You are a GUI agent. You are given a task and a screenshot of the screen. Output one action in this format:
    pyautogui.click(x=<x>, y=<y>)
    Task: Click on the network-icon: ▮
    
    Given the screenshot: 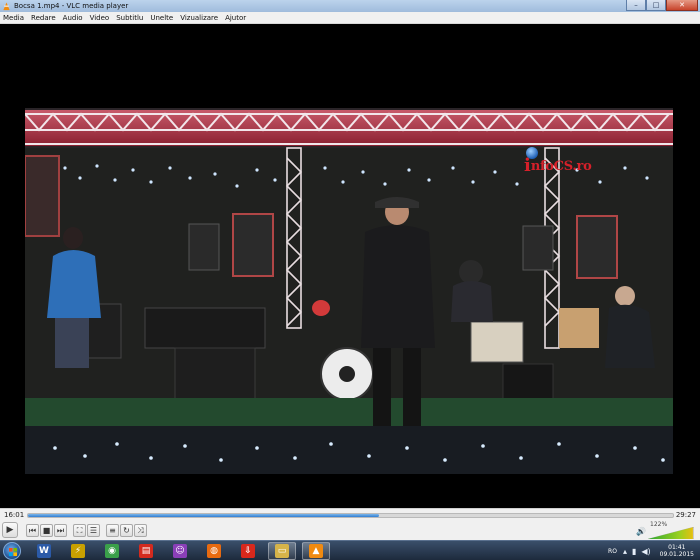 What is the action you would take?
    pyautogui.click(x=634, y=551)
    